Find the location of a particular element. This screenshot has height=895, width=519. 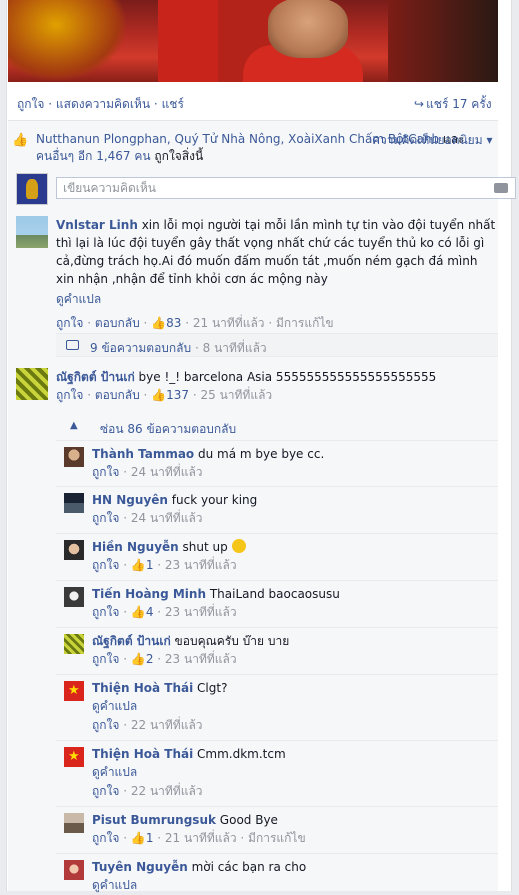

comment-composer is located at coordinates (266, 189).